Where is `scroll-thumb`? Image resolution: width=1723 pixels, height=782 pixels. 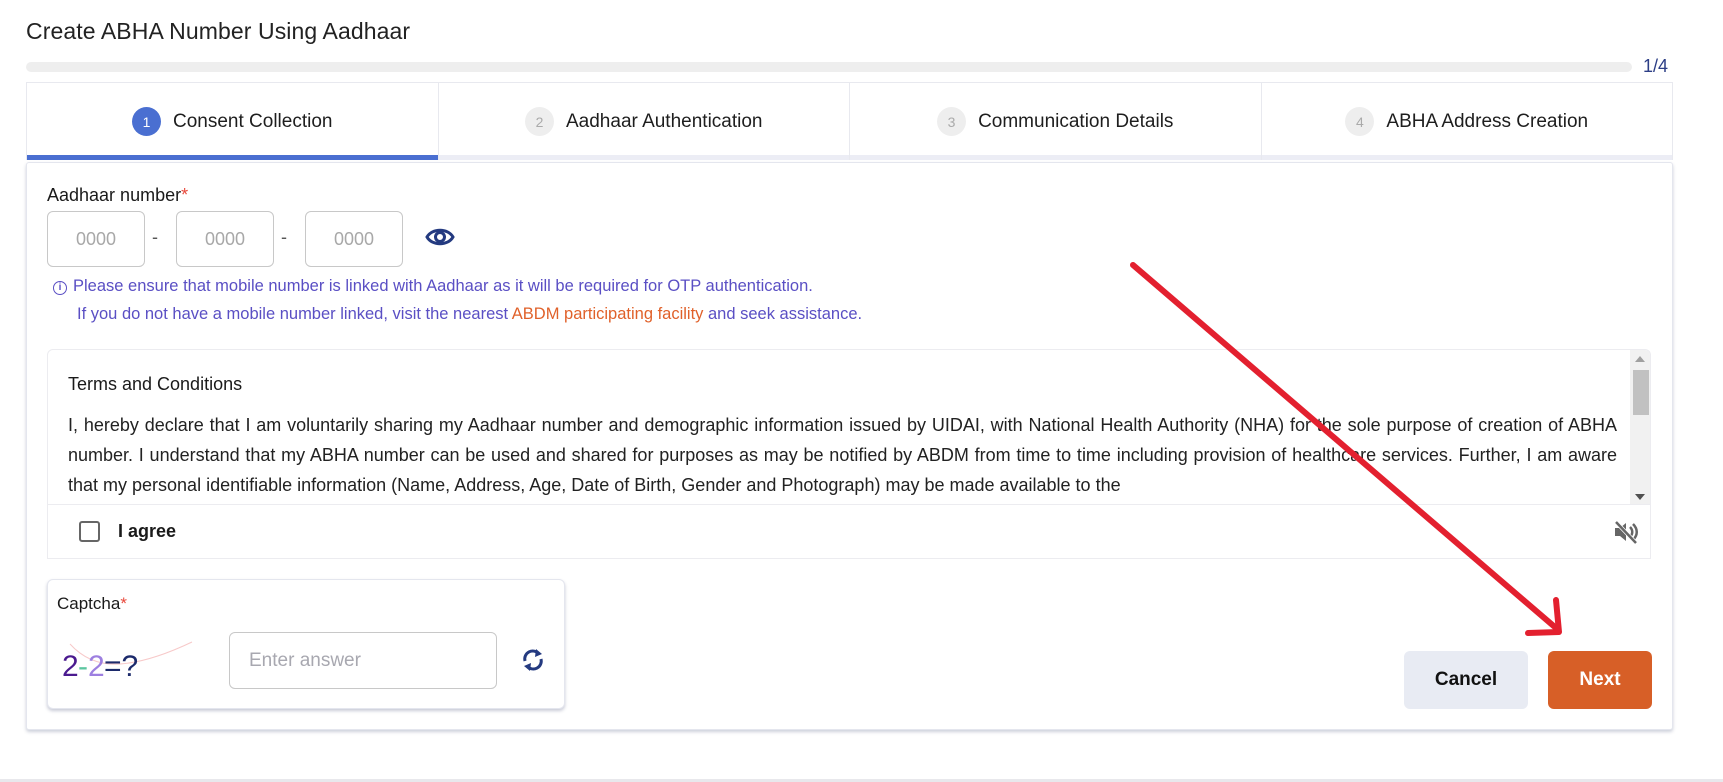
scroll-thumb is located at coordinates (1641, 392).